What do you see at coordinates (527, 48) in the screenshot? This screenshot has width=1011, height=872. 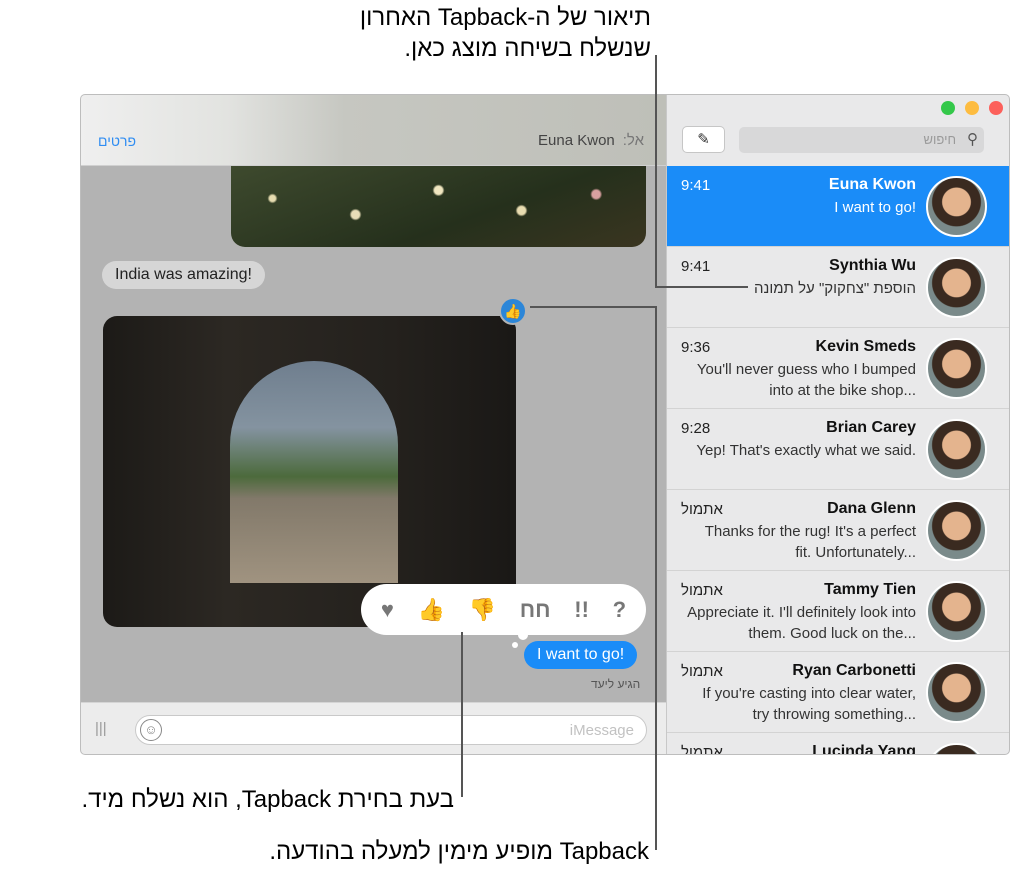 I see `callout-line: שנשלח בשיחה מוצג כאן.` at bounding box center [527, 48].